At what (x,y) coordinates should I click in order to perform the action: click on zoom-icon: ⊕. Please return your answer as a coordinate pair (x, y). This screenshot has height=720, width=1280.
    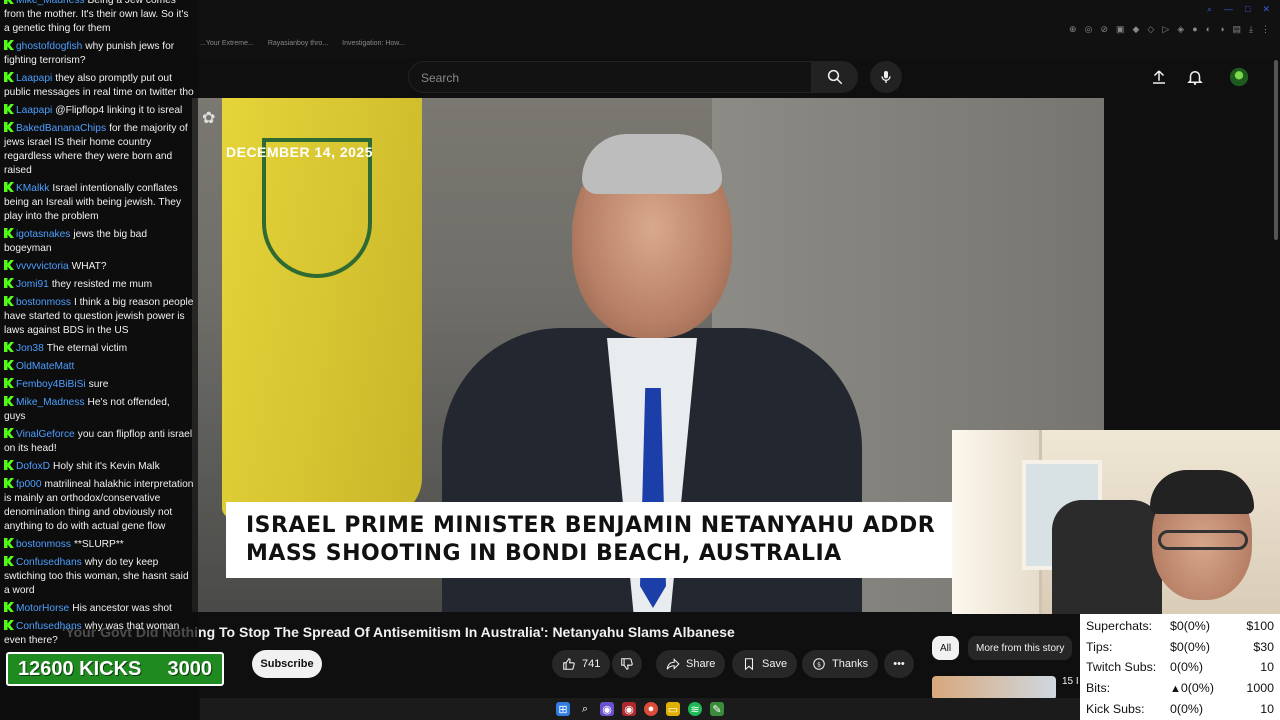
    Looking at the image, I should click on (1073, 29).